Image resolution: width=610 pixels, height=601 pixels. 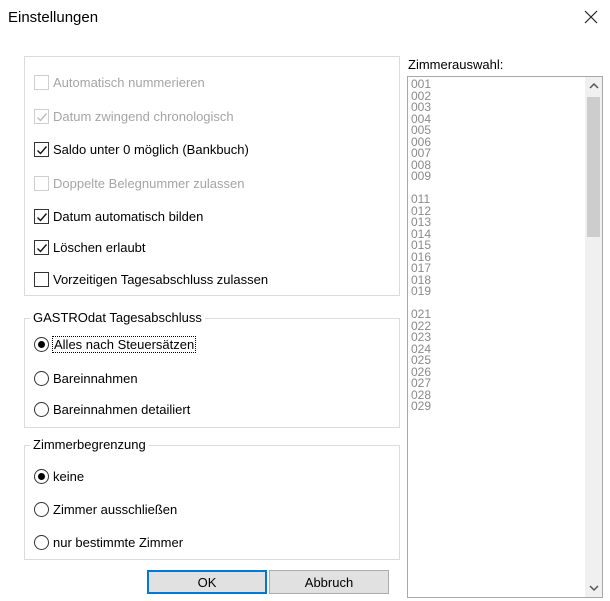 I want to click on list-item: 027, so click(x=496, y=383).